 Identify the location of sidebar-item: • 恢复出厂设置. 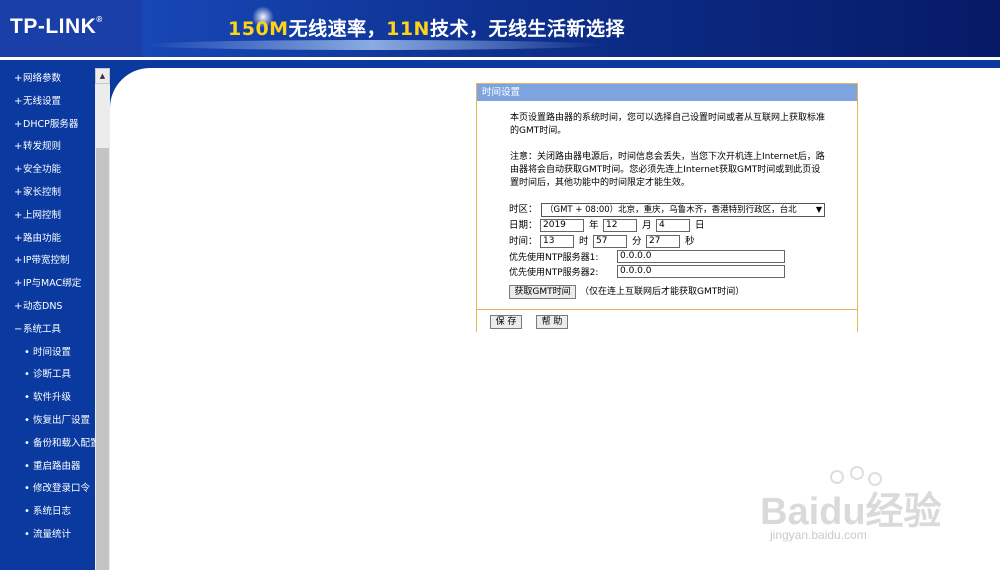
(47, 421).